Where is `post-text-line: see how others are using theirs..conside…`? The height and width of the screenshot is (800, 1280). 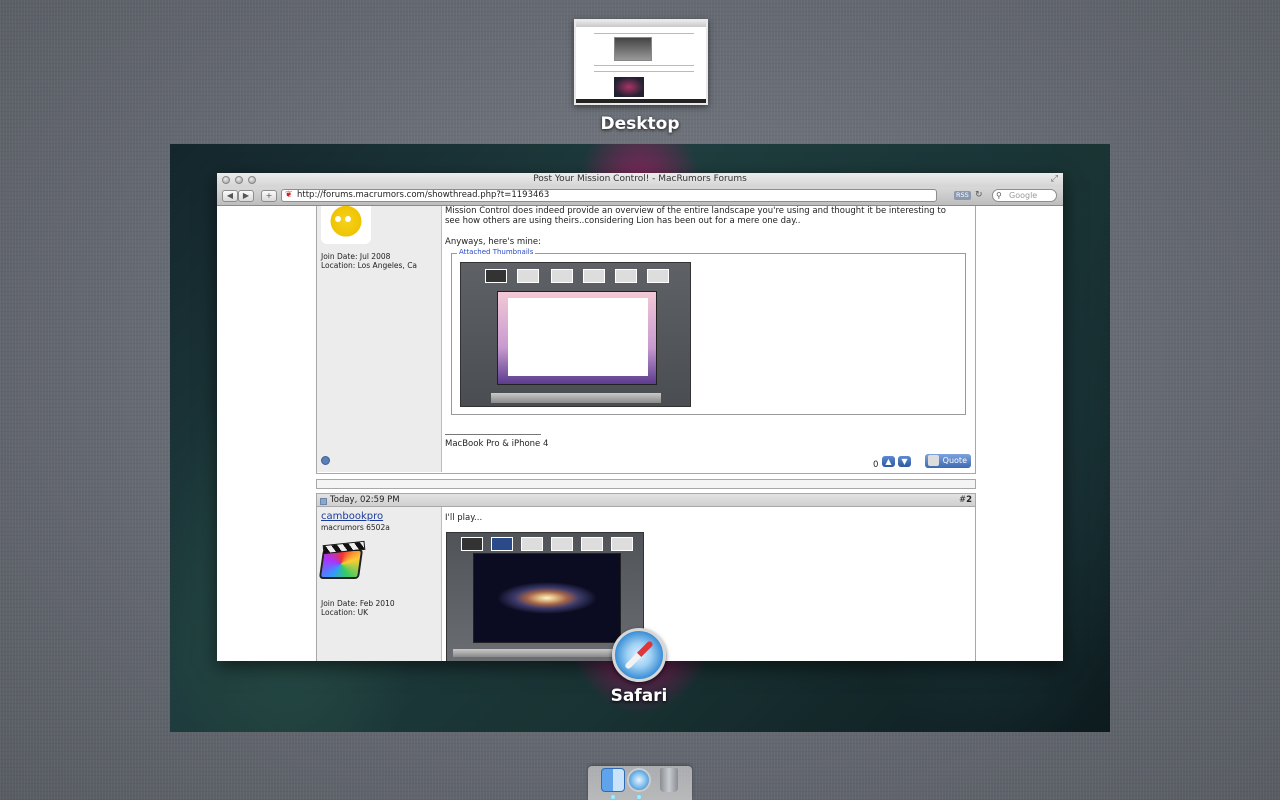
post-text-line: see how others are using theirs..conside… is located at coordinates (623, 221).